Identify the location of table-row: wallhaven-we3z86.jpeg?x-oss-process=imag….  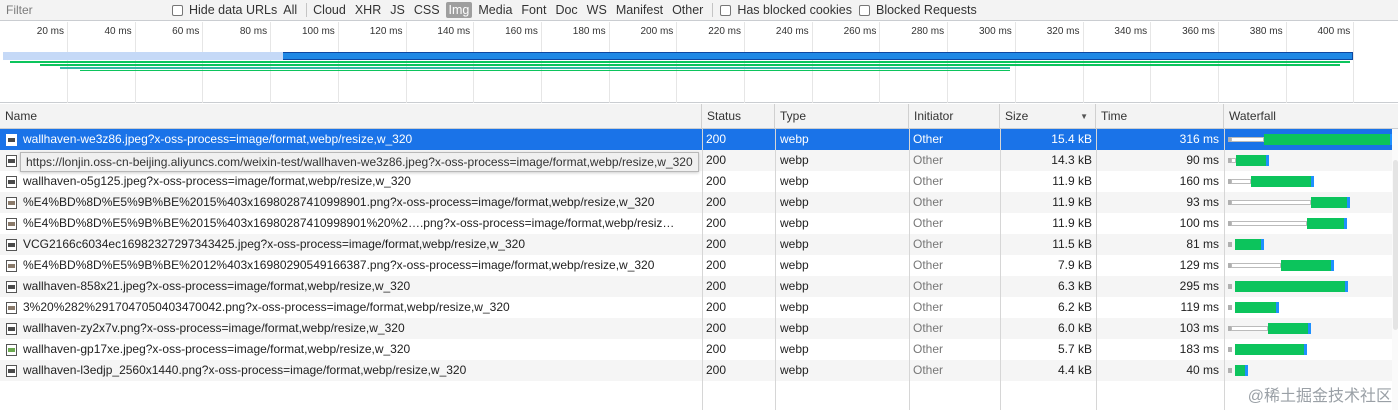
(699, 139).